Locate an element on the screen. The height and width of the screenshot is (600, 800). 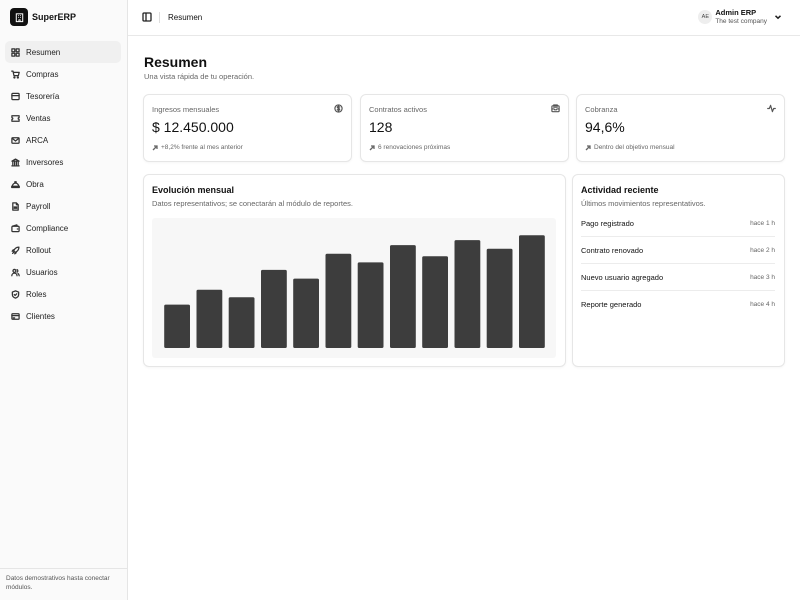
sidebar-item-ventas: Ventas is located at coordinates (63, 118).